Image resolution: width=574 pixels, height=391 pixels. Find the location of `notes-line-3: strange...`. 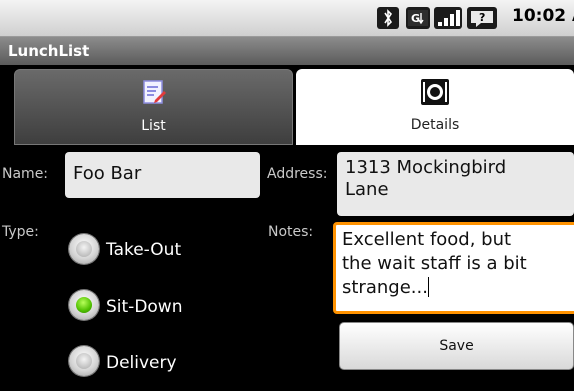

notes-line-3: strange... is located at coordinates (385, 287).